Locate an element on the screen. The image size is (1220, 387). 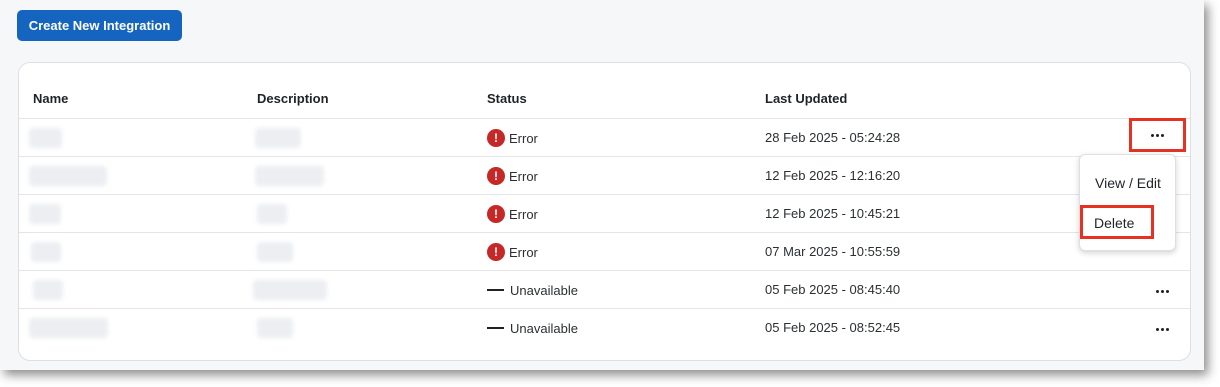
last-updated-cell: 07 Mar 2025 - 10:55:59 is located at coordinates (833, 251).